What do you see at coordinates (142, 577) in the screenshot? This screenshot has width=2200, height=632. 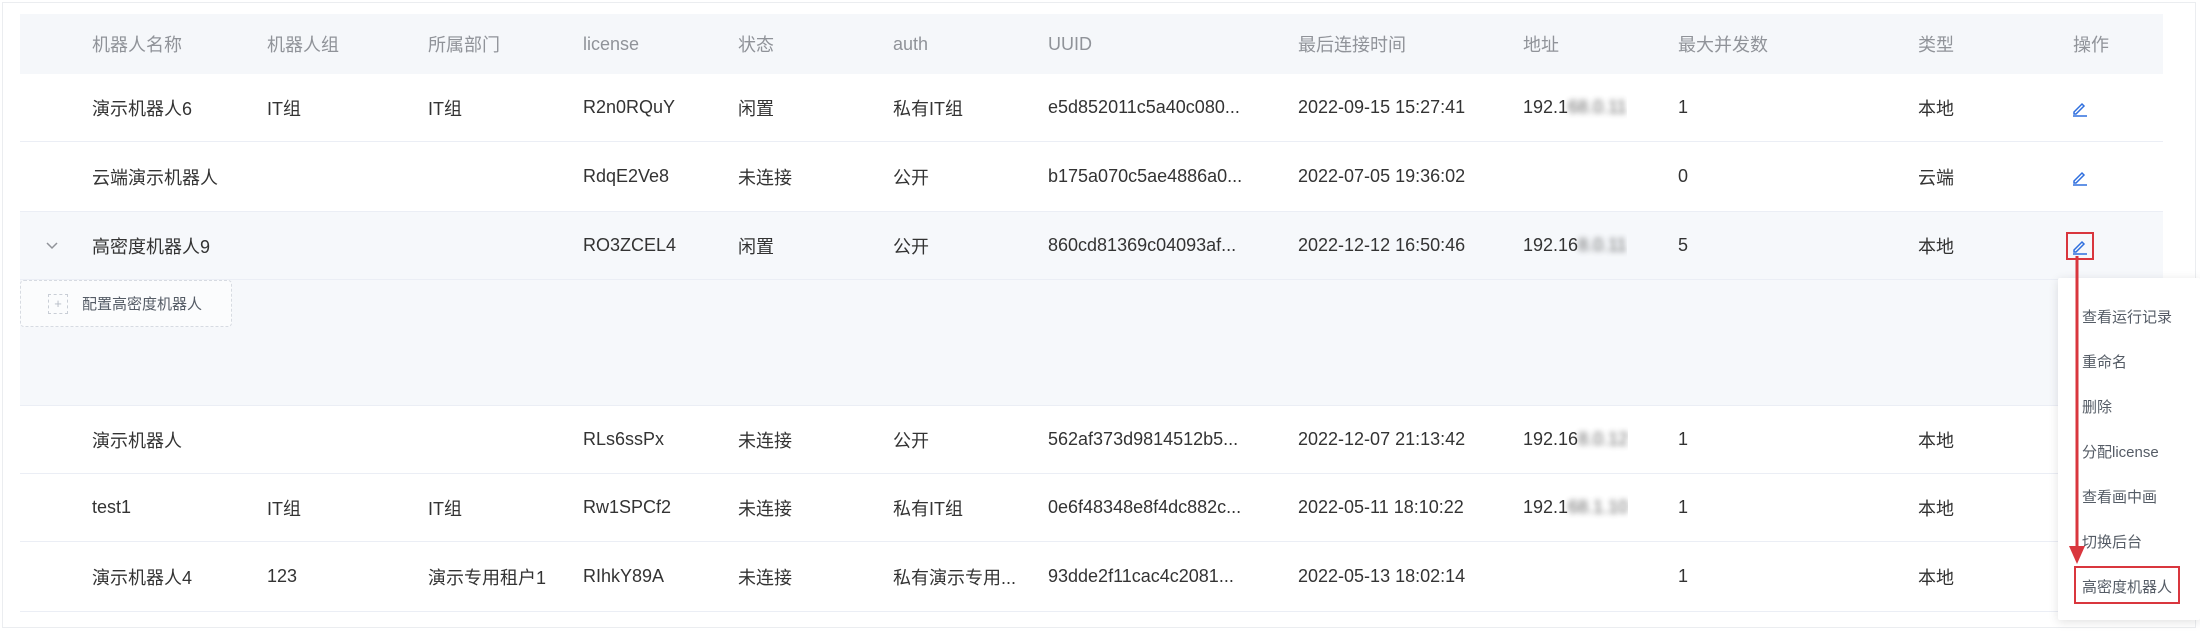 I see `robot-name: 演示机器人4` at bounding box center [142, 577].